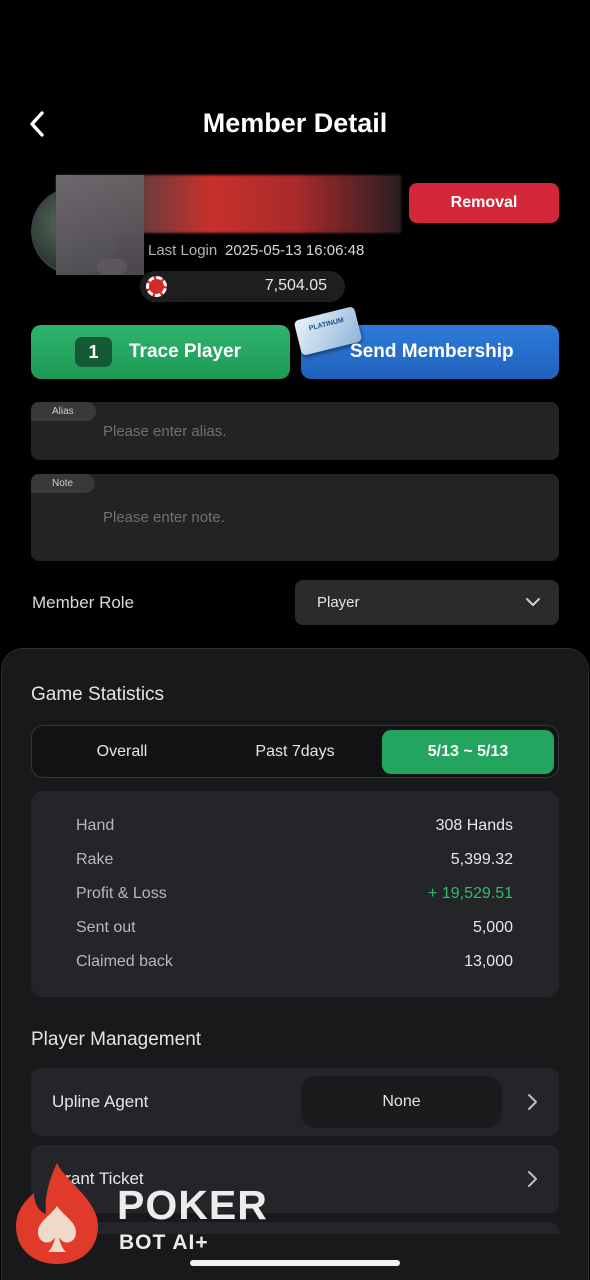 This screenshot has width=590, height=1280. Describe the element at coordinates (121, 893) in the screenshot. I see `stat-label: Profit & Loss` at that location.